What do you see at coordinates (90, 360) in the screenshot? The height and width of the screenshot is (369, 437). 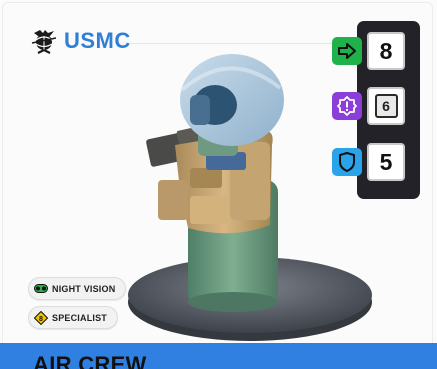 I see `unit-name: AIR CREW` at bounding box center [90, 360].